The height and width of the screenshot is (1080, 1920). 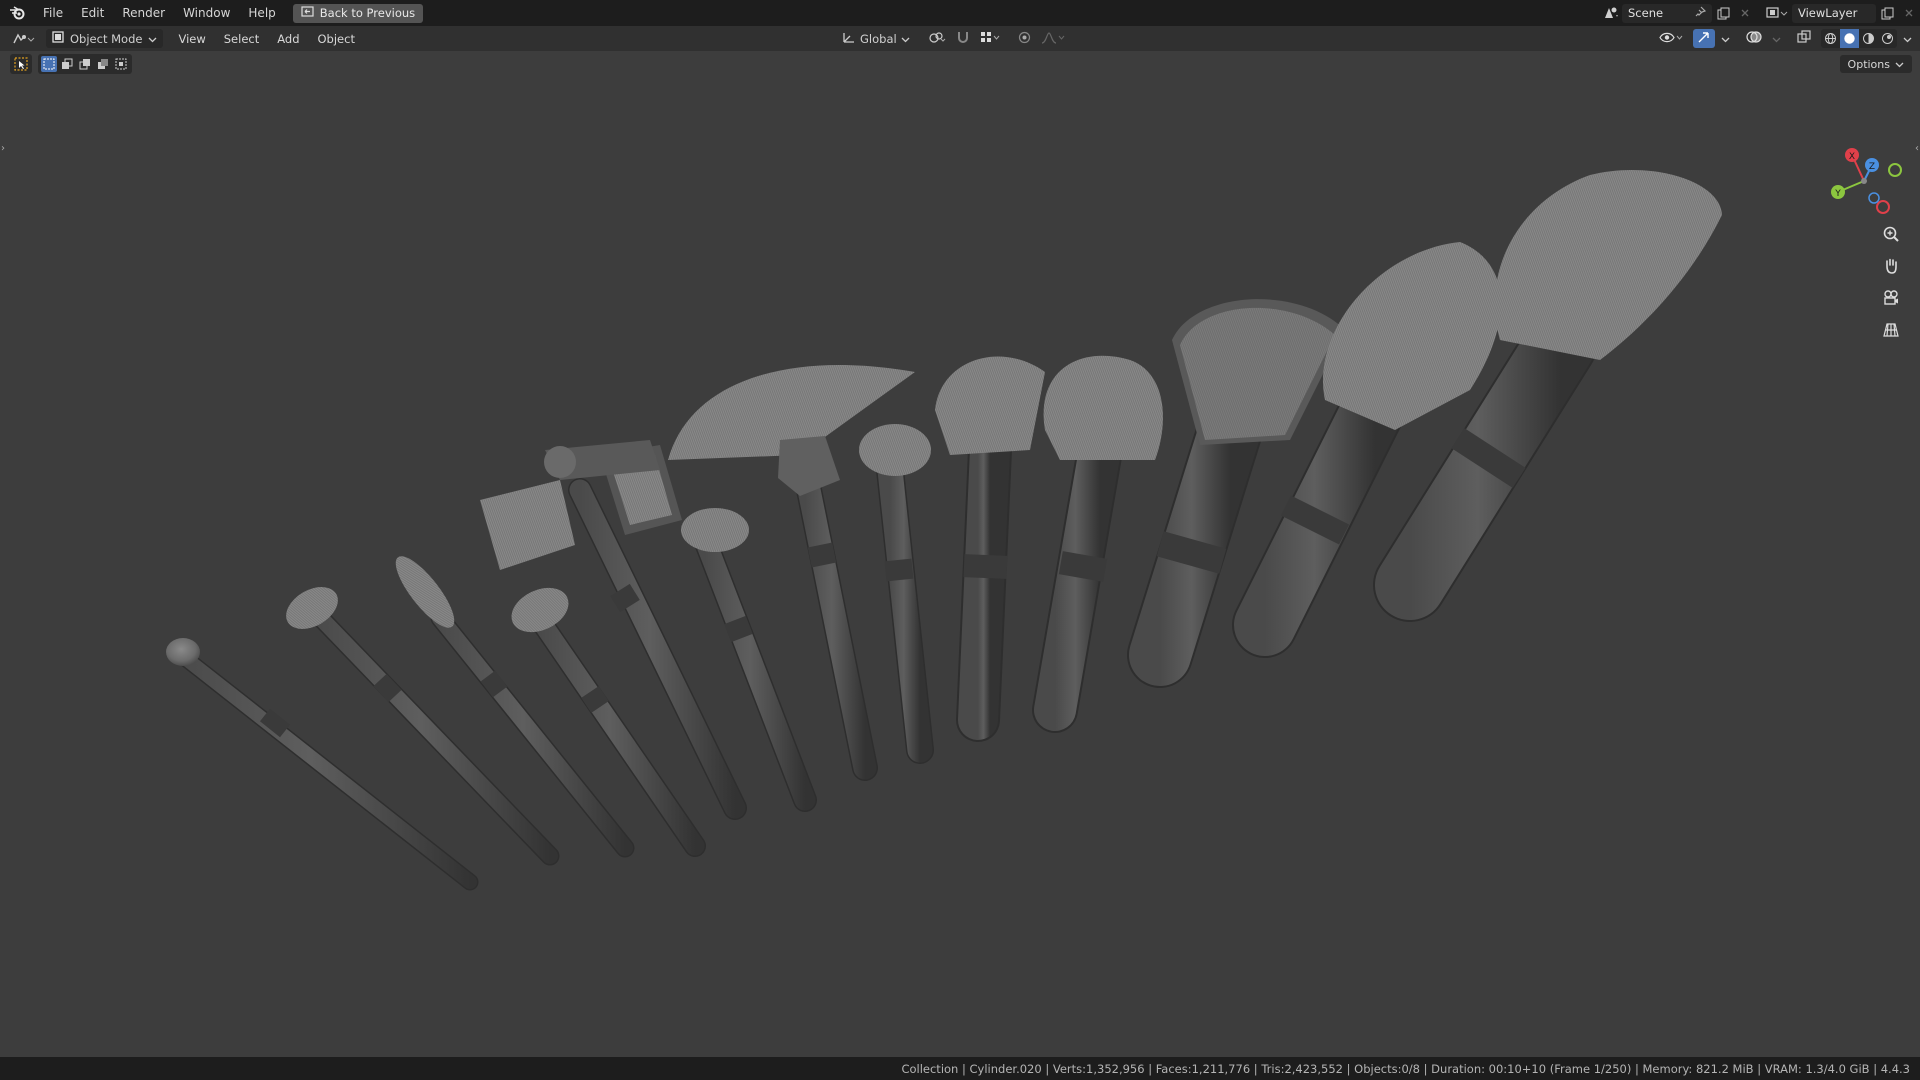 What do you see at coordinates (1891, 234) in the screenshot?
I see `zoom-icon` at bounding box center [1891, 234].